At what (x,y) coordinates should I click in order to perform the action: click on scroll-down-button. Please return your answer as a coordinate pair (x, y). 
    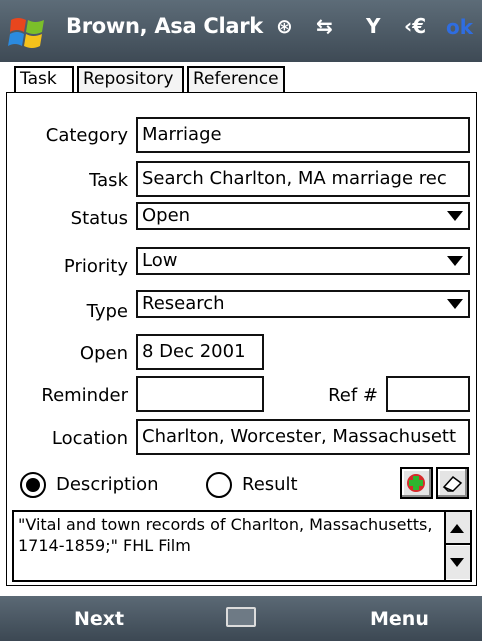
    Looking at the image, I should click on (458, 562).